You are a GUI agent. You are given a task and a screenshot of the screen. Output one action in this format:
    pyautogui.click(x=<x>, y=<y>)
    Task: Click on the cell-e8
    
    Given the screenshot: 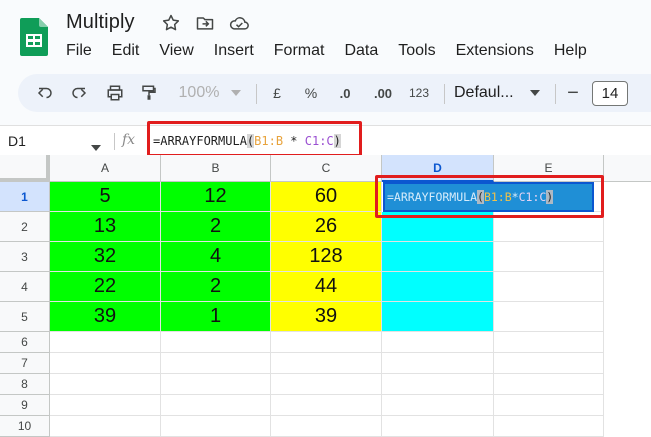 What is the action you would take?
    pyautogui.click(x=549, y=384)
    